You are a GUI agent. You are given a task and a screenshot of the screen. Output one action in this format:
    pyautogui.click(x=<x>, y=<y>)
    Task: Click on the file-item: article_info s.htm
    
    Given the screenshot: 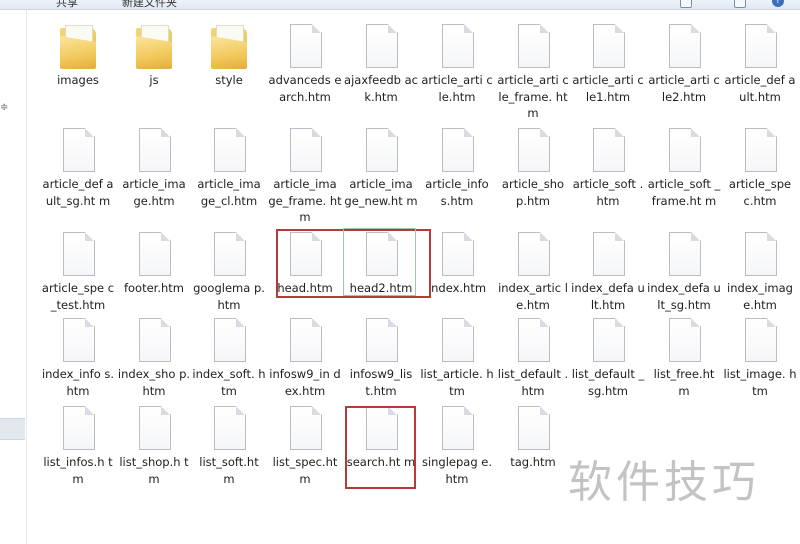 What is the action you would take?
    pyautogui.click(x=457, y=168)
    